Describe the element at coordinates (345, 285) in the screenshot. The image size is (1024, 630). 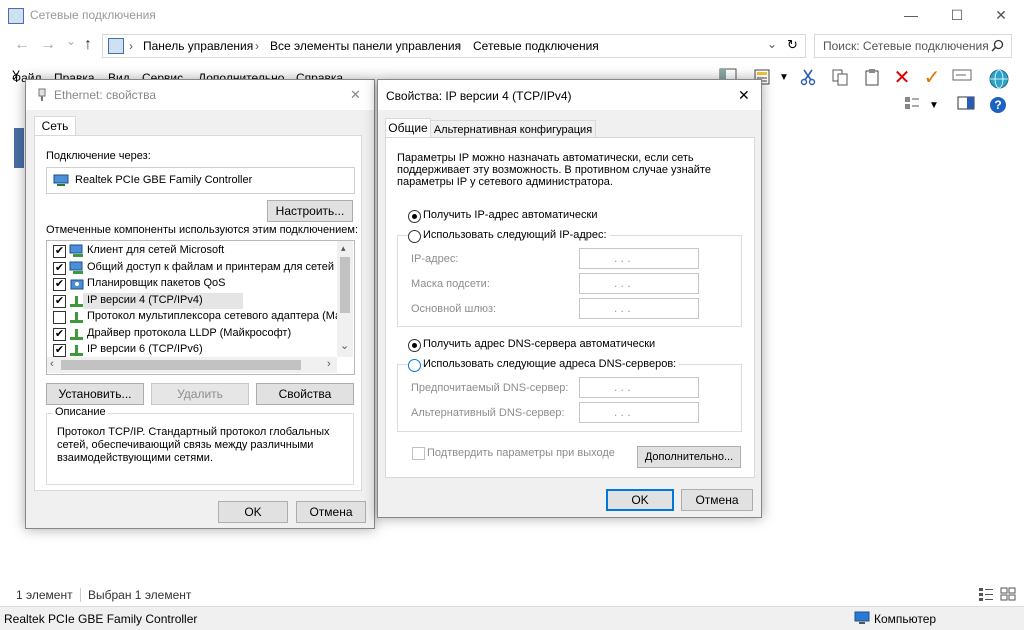
I see `scrollbar-thumb` at that location.